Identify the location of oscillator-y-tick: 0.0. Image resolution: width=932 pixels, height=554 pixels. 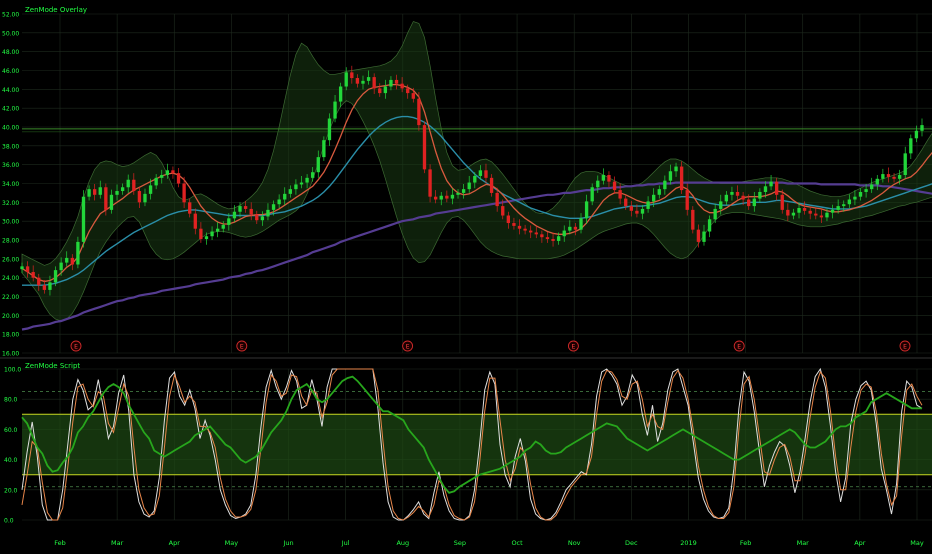
(9, 521).